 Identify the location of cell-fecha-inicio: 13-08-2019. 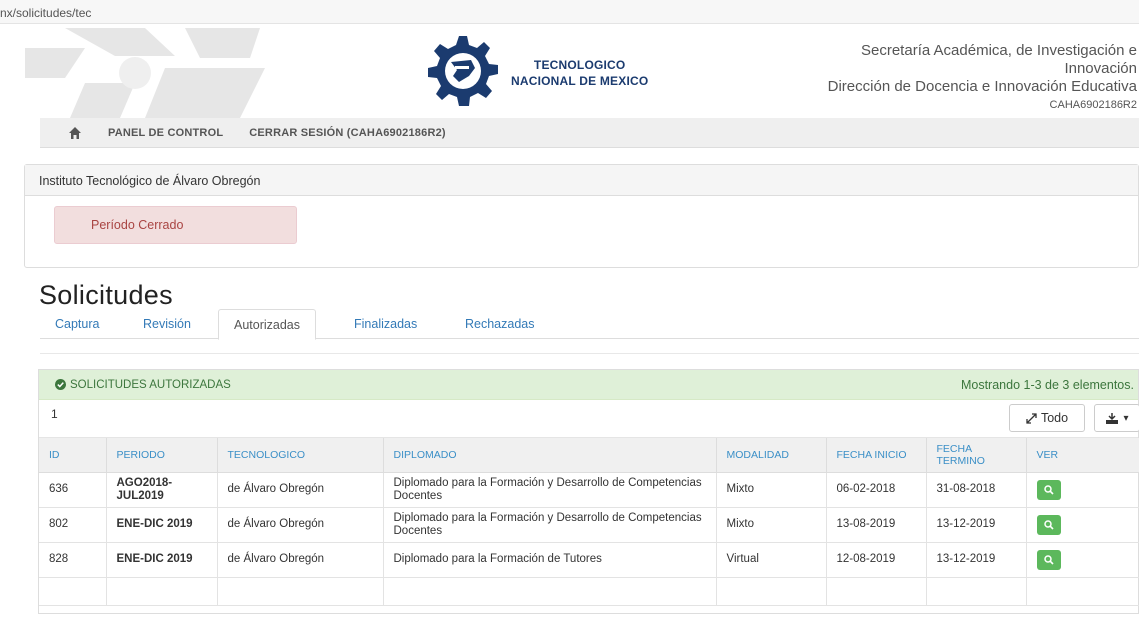
(876, 525).